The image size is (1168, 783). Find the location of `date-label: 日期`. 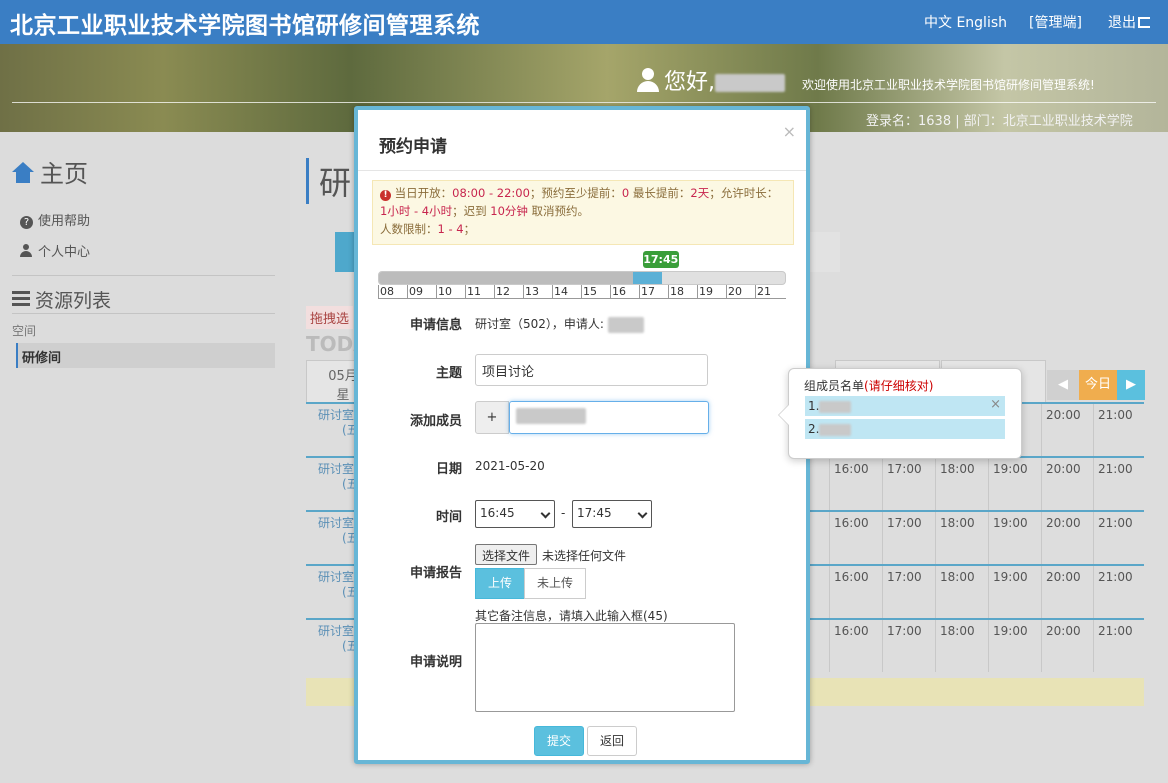

date-label: 日期 is located at coordinates (448, 469).